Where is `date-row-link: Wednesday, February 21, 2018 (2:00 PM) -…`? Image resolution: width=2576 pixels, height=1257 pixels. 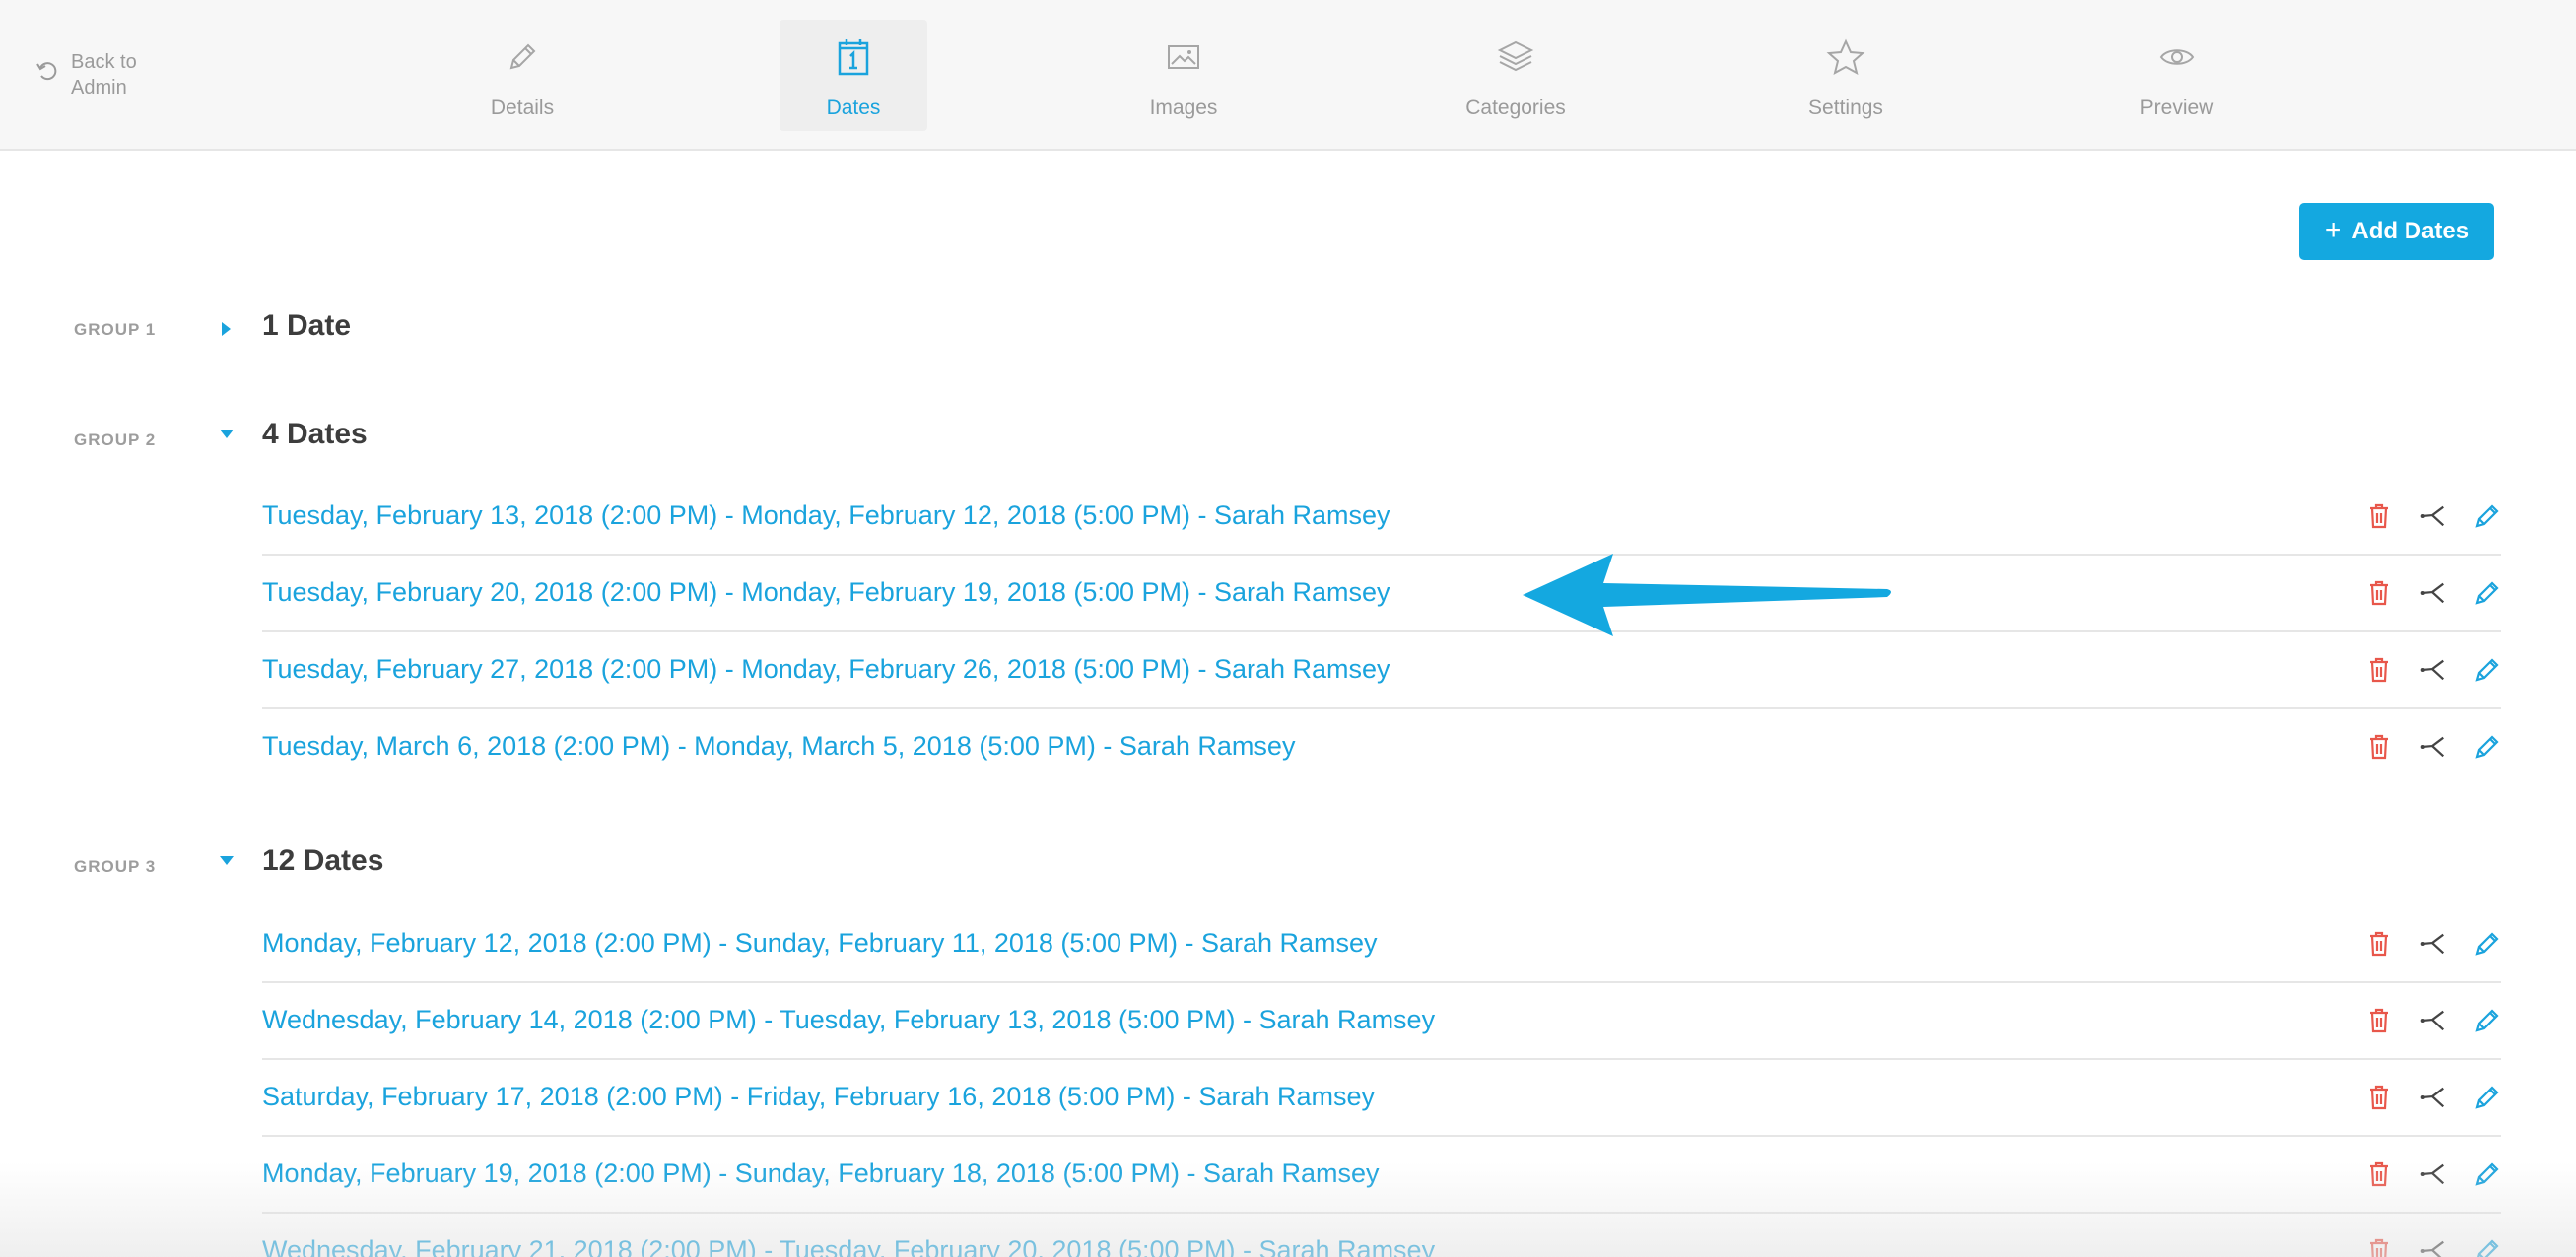 date-row-link: Wednesday, February 21, 2018 (2:00 PM) -… is located at coordinates (848, 1246).